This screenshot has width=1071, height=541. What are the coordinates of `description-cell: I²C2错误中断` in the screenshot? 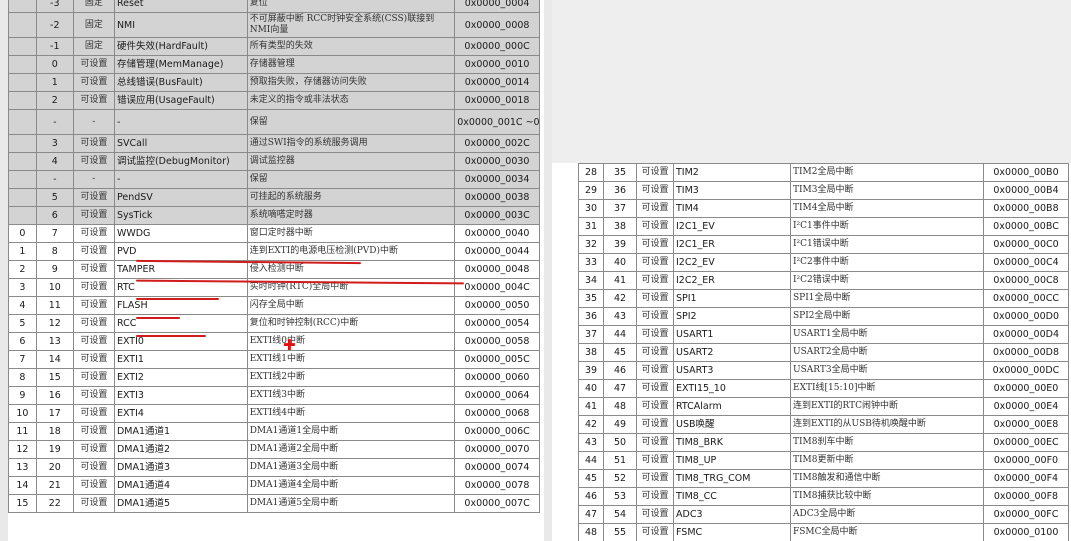 It's located at (887, 280).